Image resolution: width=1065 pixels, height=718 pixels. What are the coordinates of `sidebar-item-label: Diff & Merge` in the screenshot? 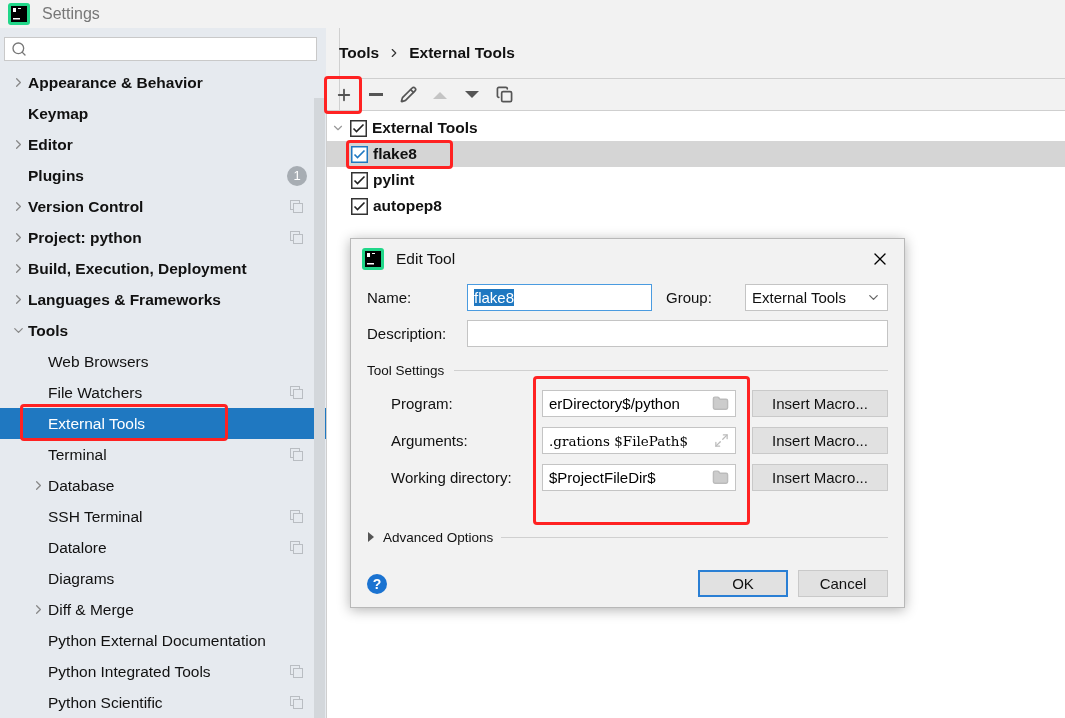 It's located at (91, 609).